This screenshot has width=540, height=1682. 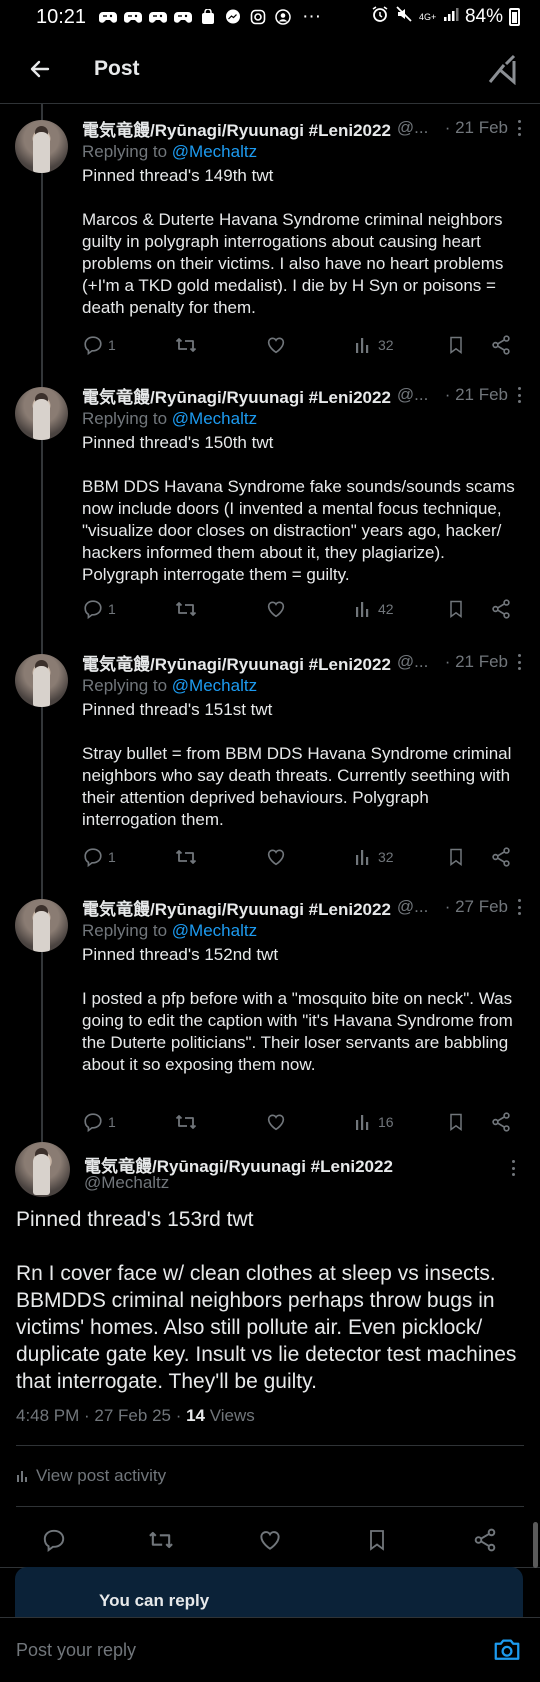 I want to click on top-bar: Post, so click(x=270, y=69).